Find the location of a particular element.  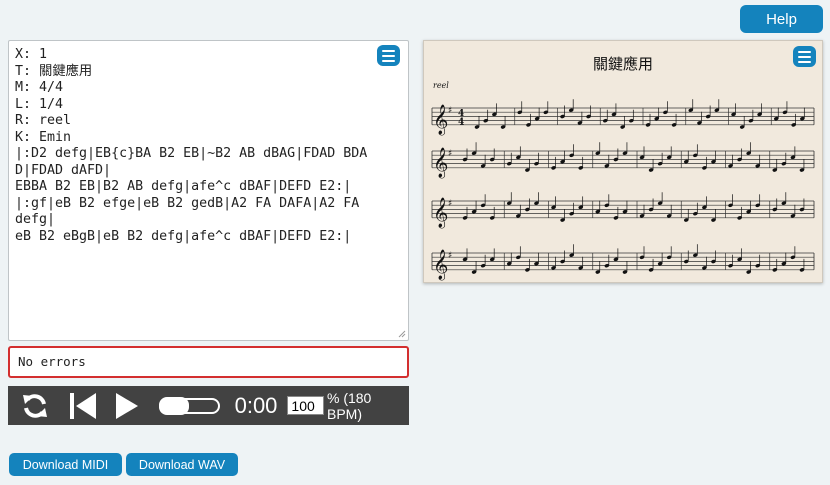

score-title: 關鍵應用 is located at coordinates (622, 64).